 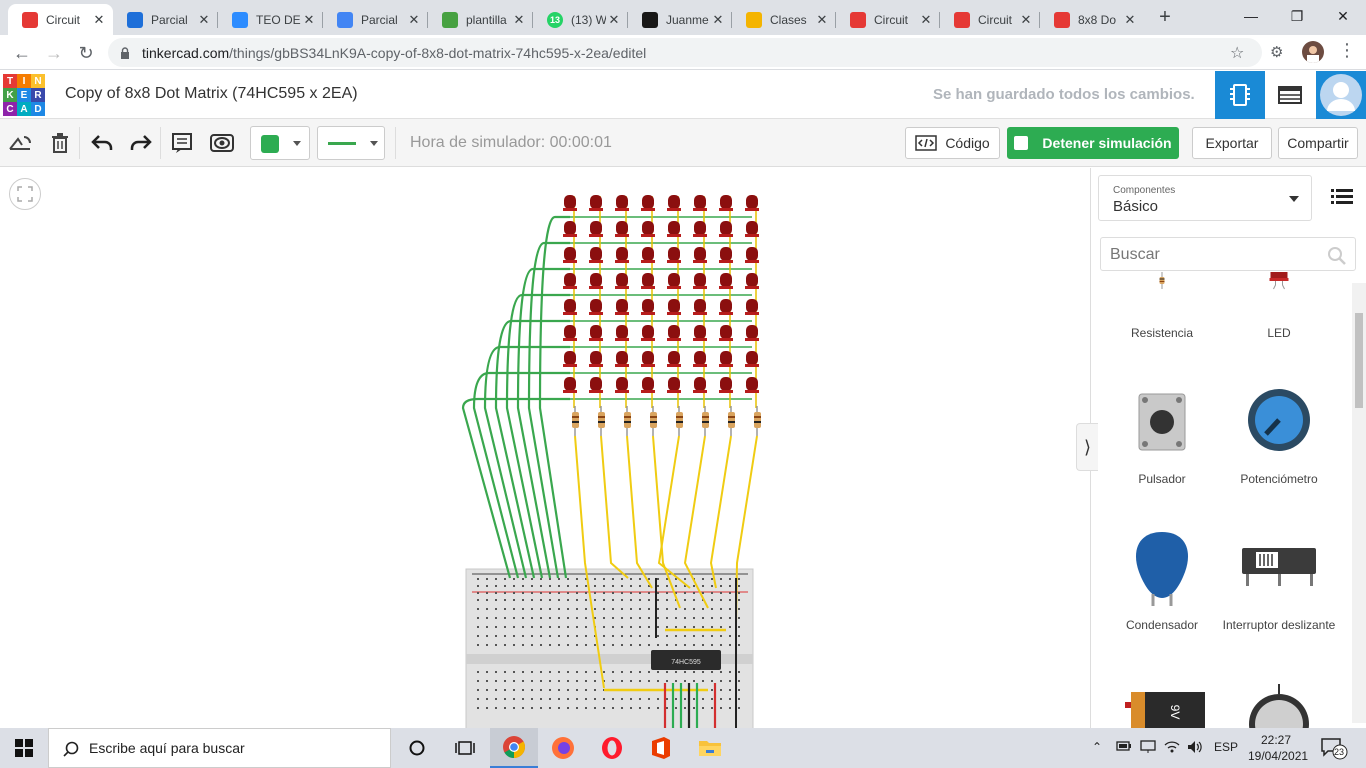 I want to click on collapse-panel-button: ⟩, so click(x=1087, y=447).